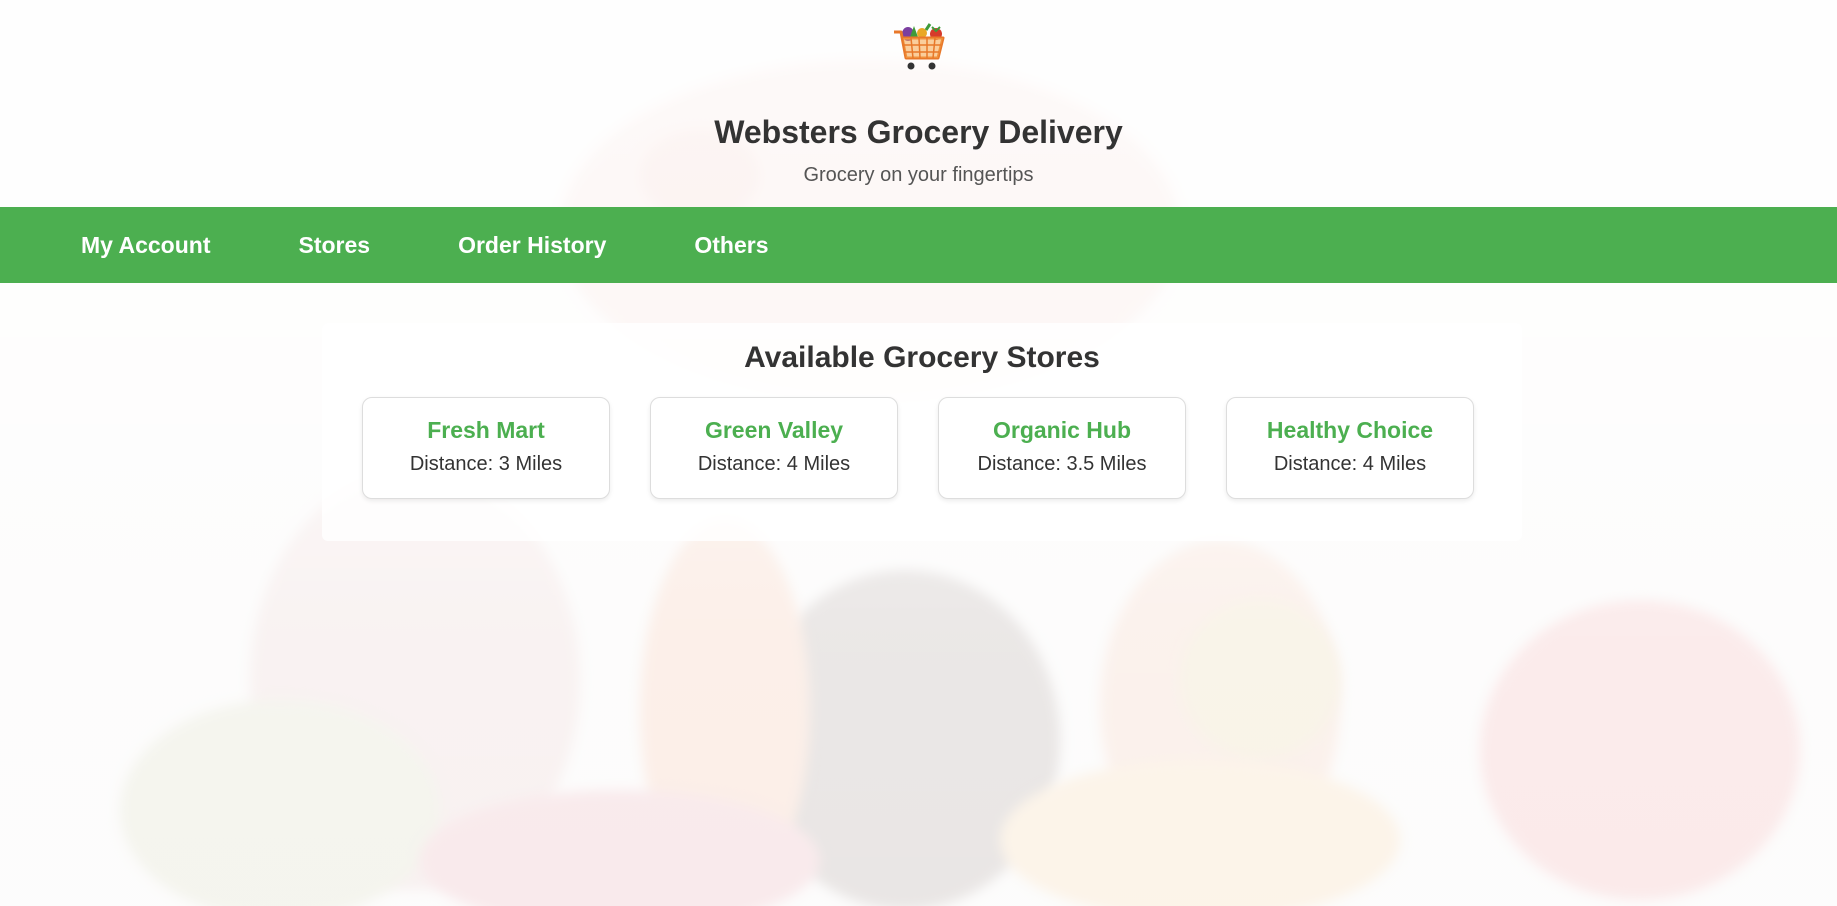  Describe the element at coordinates (532, 245) in the screenshot. I see `nav-item-order-history: Order History` at that location.